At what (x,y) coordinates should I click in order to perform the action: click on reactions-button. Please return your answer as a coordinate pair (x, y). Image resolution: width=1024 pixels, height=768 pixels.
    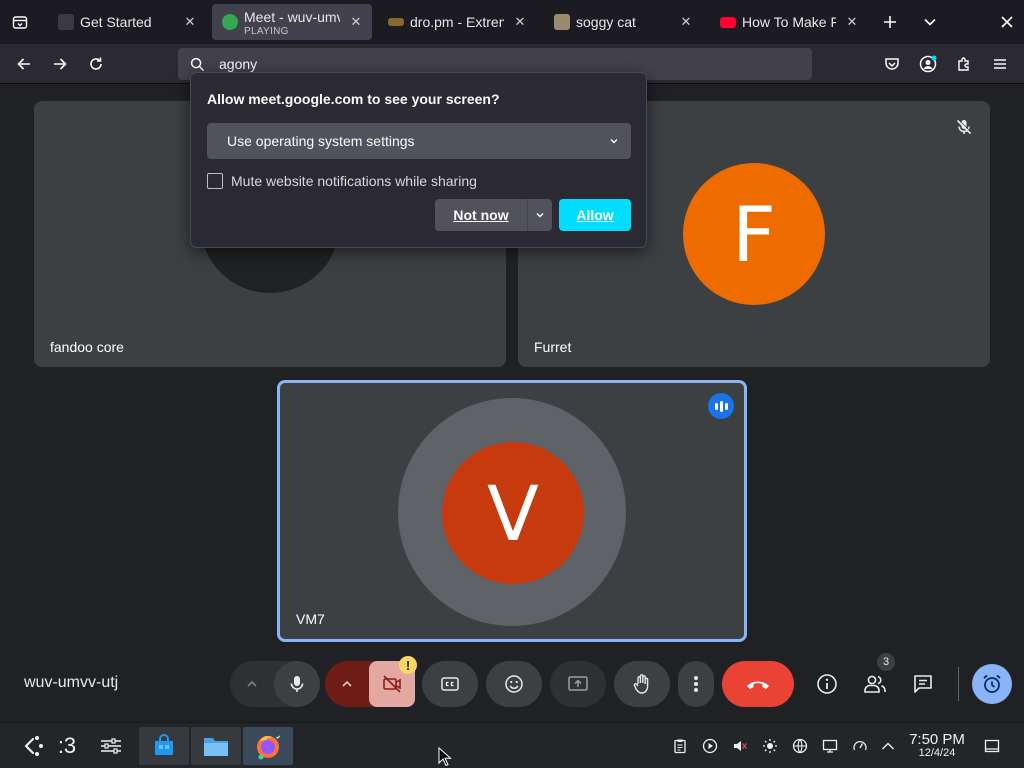
    Looking at the image, I should click on (514, 684).